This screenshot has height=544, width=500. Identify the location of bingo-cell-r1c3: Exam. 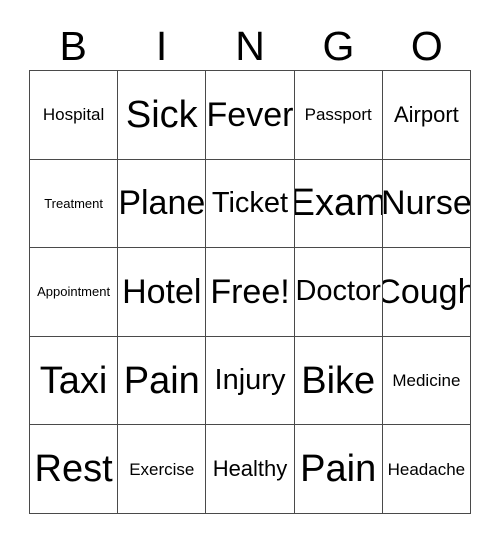
(338, 204).